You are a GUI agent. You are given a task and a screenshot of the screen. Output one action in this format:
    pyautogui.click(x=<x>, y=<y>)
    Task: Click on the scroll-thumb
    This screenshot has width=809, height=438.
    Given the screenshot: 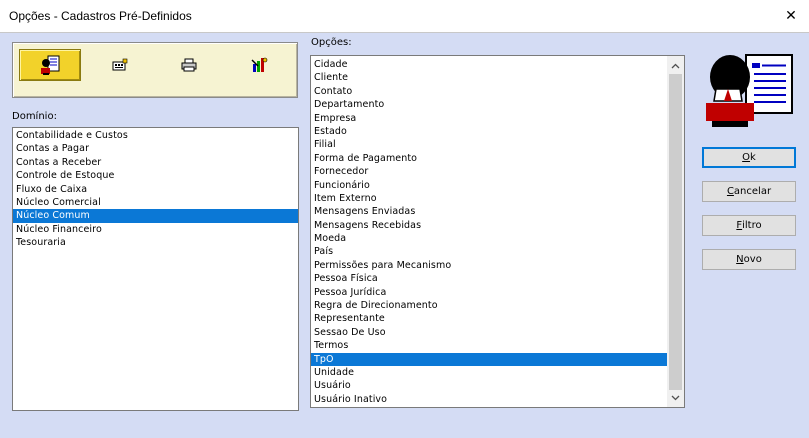 What is the action you would take?
    pyautogui.click(x=675, y=232)
    